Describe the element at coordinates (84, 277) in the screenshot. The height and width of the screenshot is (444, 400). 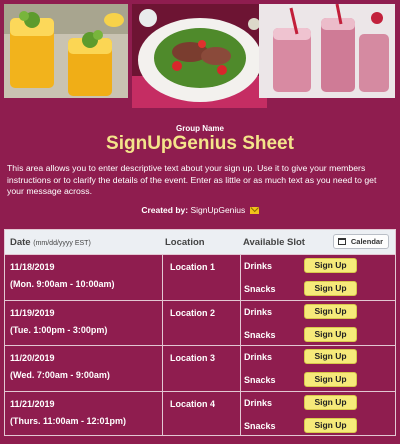
I see `date-cell: 11/18/2019 (Mon. 9:00am - 10:00am)` at that location.